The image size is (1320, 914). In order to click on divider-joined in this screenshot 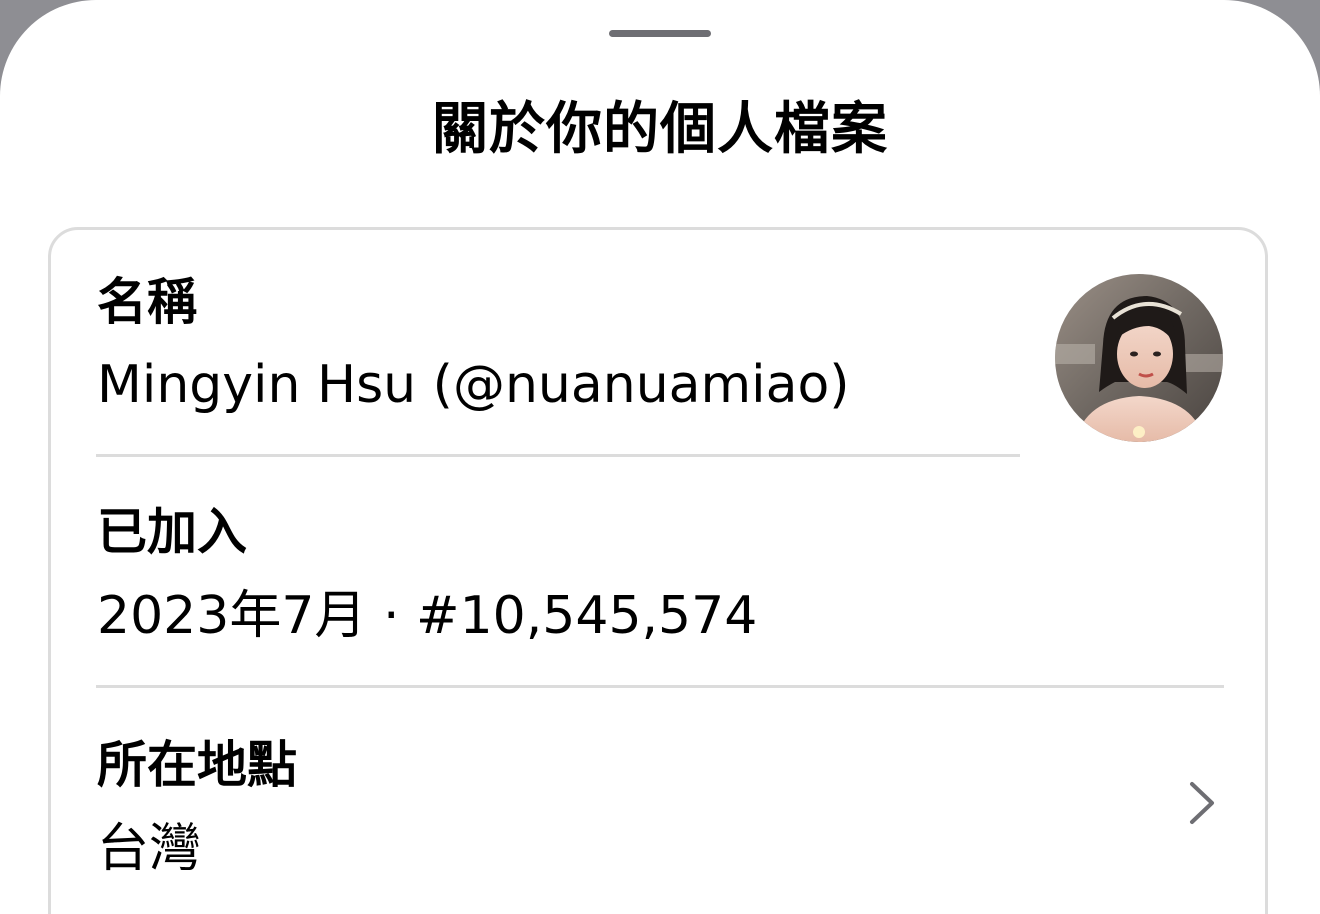, I will do `click(660, 686)`.